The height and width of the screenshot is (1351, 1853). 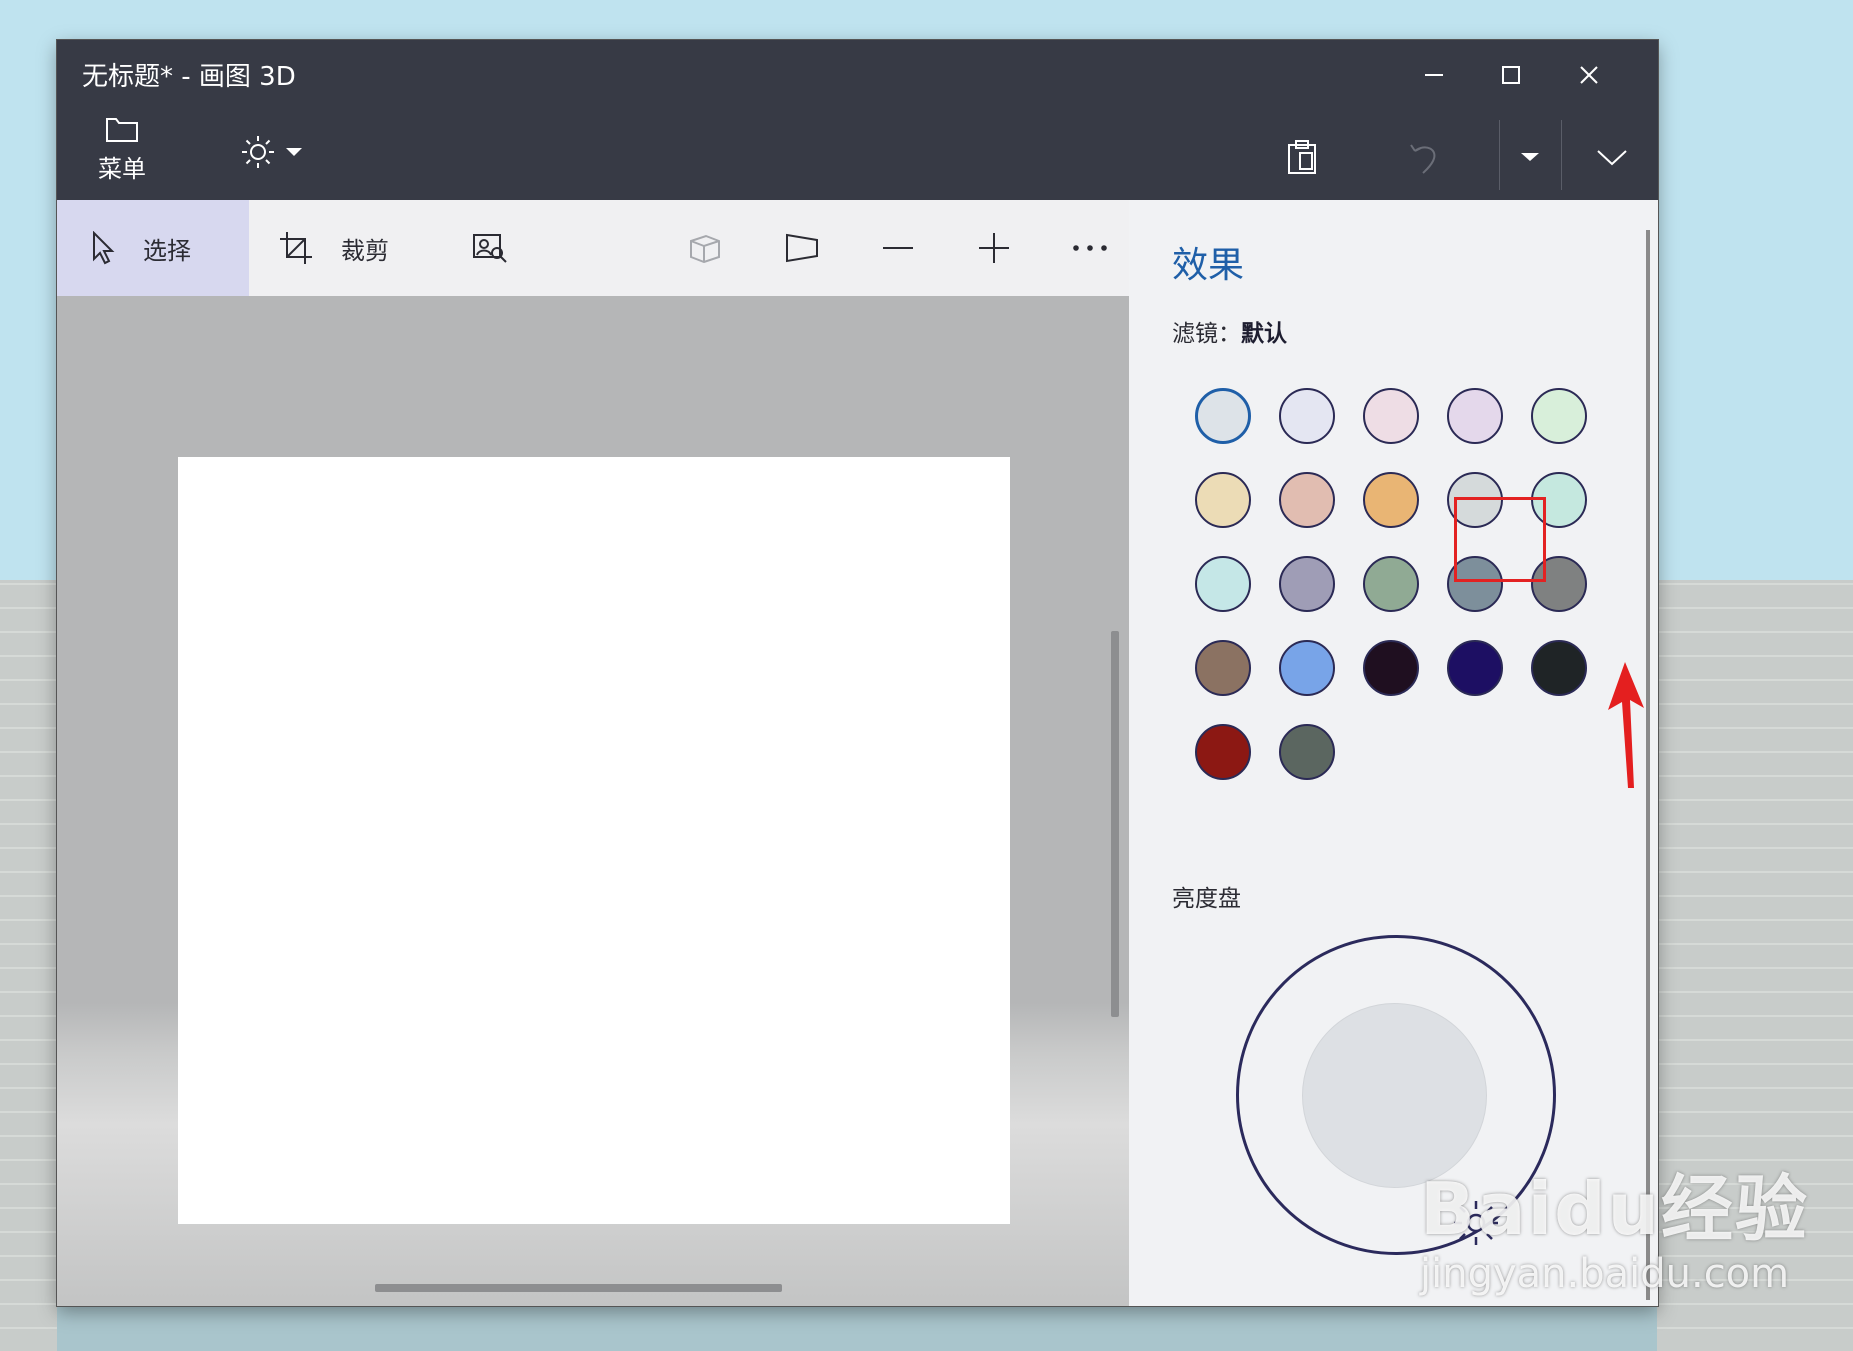 I want to click on title-bar: 无标题* - 画图 3D 菜单, so click(x=857, y=120).